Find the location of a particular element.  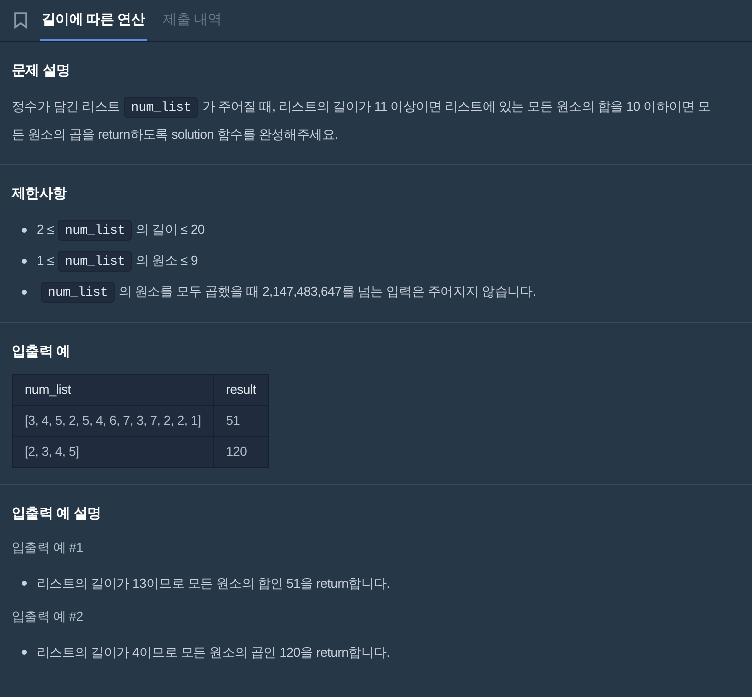

body-text: 1 ≤ is located at coordinates (45, 260).